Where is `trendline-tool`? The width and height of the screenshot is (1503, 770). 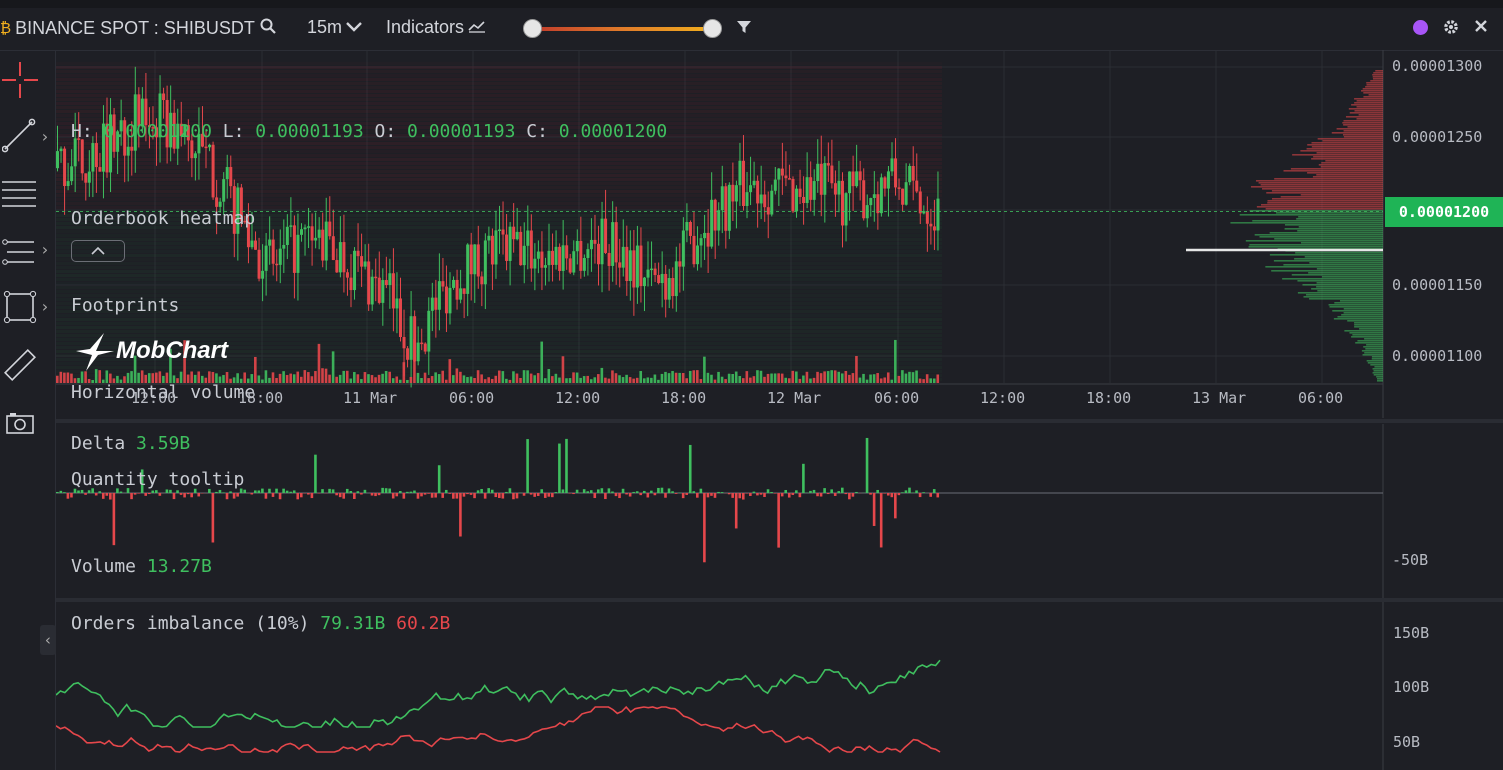
trendline-tool is located at coordinates (20, 135).